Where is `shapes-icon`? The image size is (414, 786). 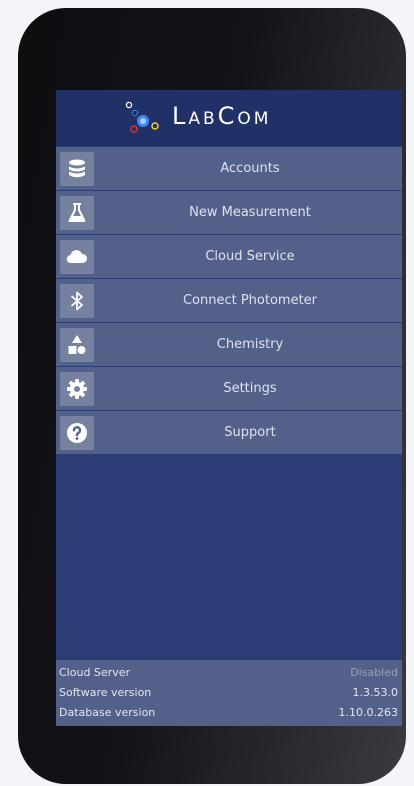
shapes-icon is located at coordinates (77, 344).